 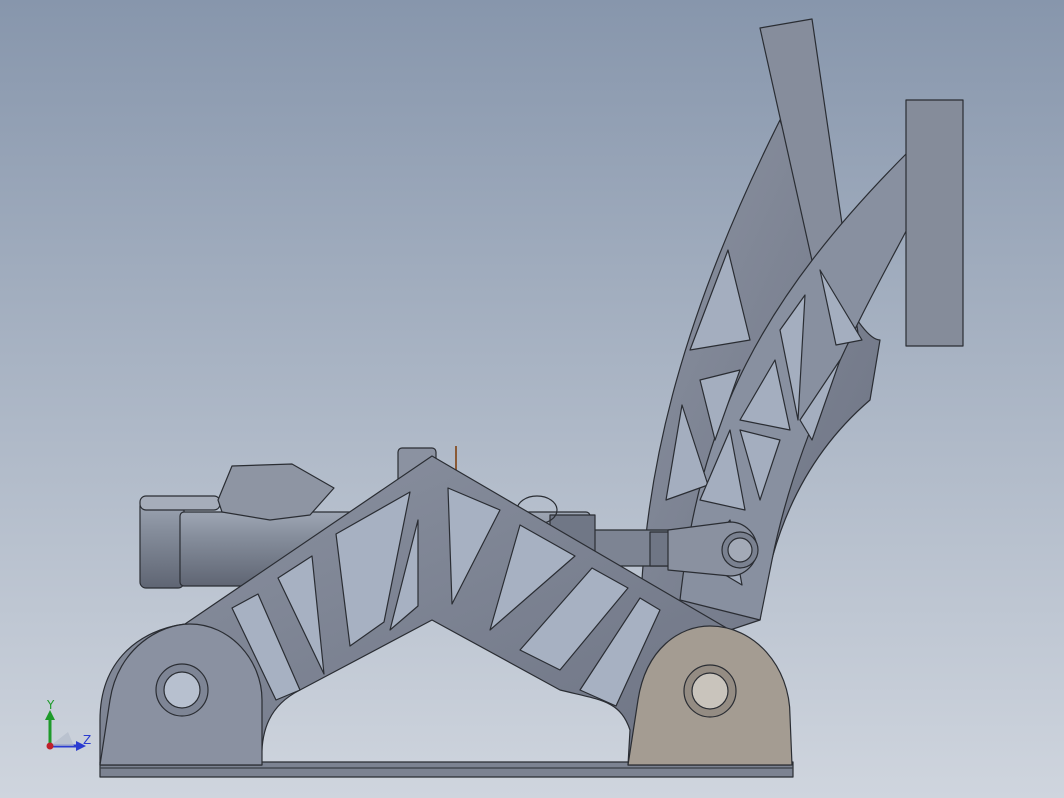 What do you see at coordinates (87, 740) in the screenshot?
I see `triad-z-label: Z` at bounding box center [87, 740].